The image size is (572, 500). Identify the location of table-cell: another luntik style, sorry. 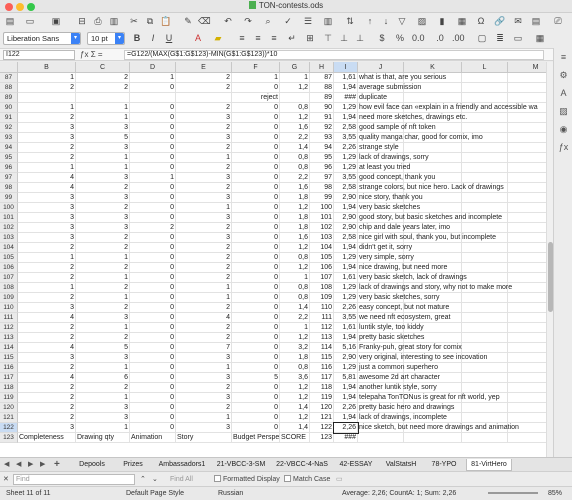
(397, 388).